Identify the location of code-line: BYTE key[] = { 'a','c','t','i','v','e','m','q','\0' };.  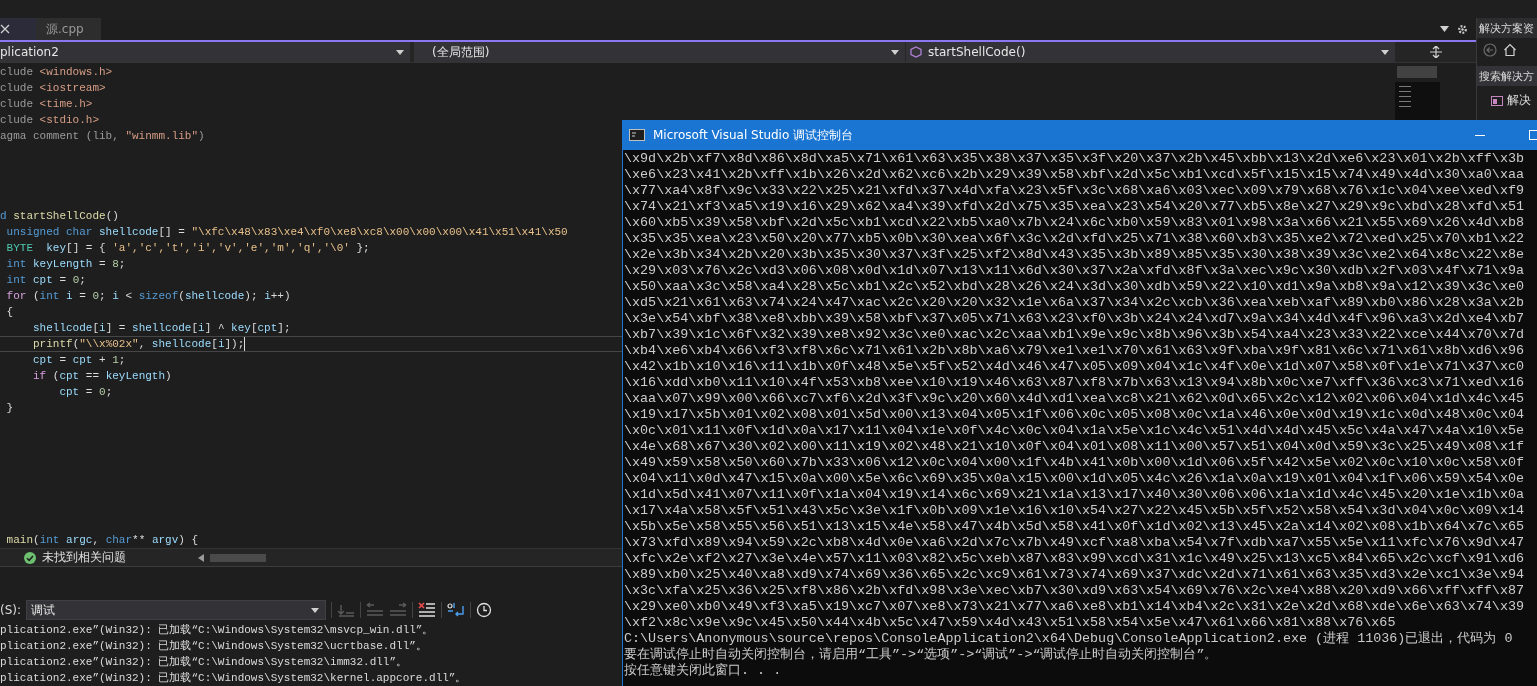
(187, 248).